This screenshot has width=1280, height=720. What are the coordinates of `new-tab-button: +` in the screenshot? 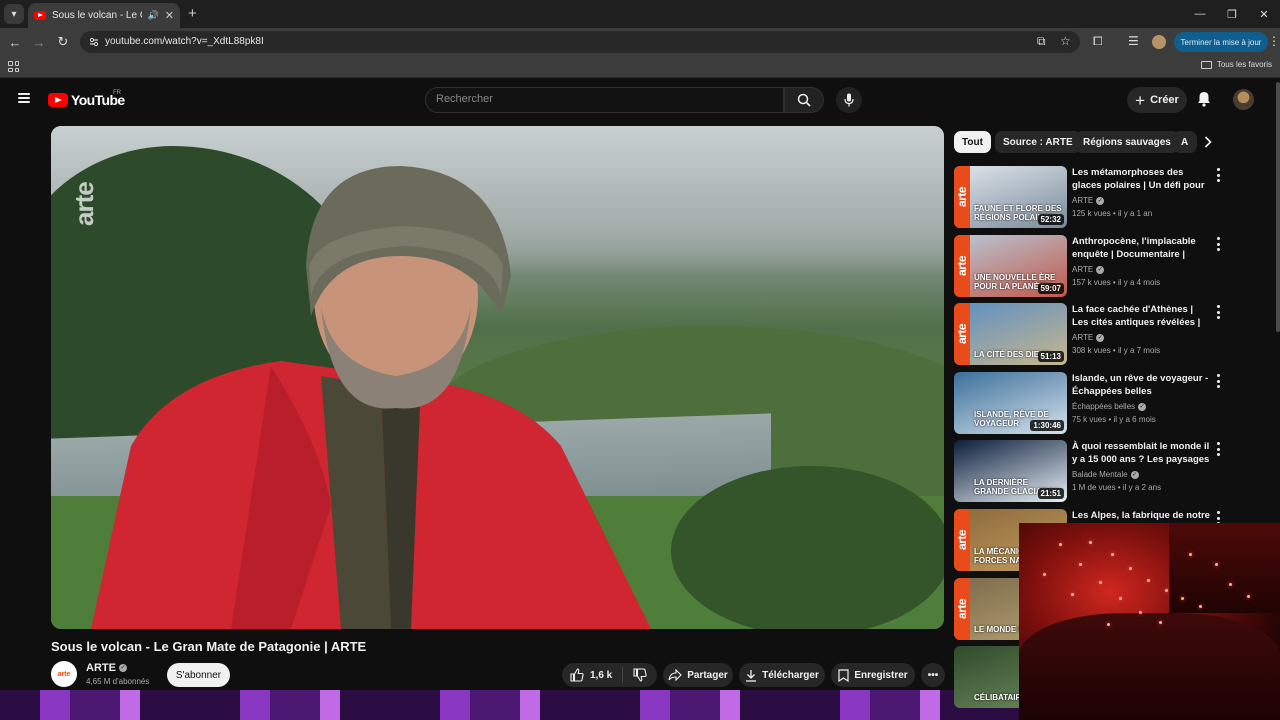 It's located at (192, 13).